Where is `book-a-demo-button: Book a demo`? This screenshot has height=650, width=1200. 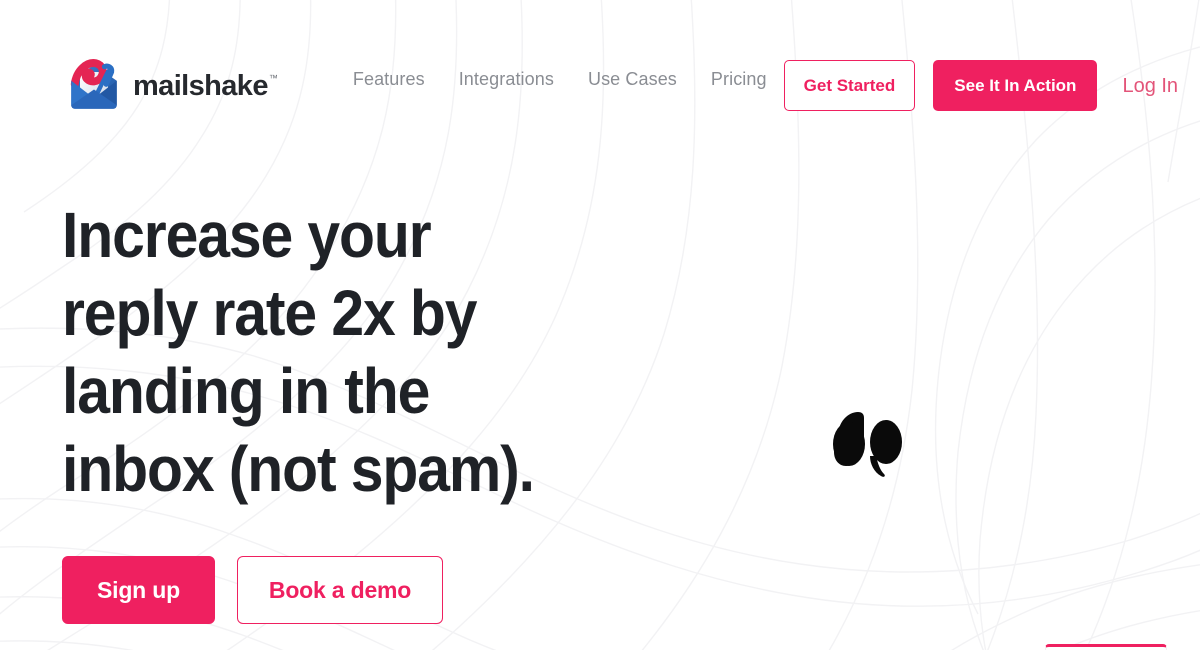 book-a-demo-button: Book a demo is located at coordinates (340, 590).